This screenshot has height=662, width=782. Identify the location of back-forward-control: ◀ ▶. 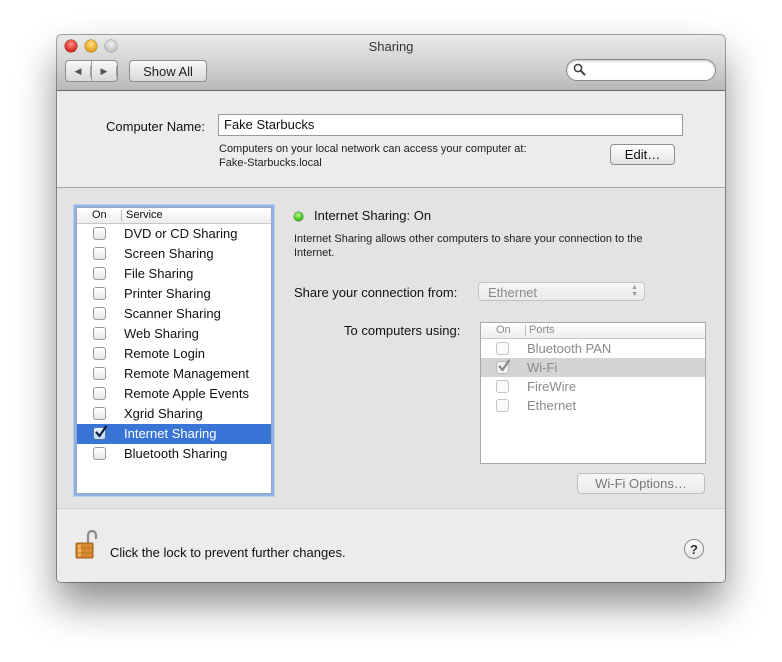
(91, 71).